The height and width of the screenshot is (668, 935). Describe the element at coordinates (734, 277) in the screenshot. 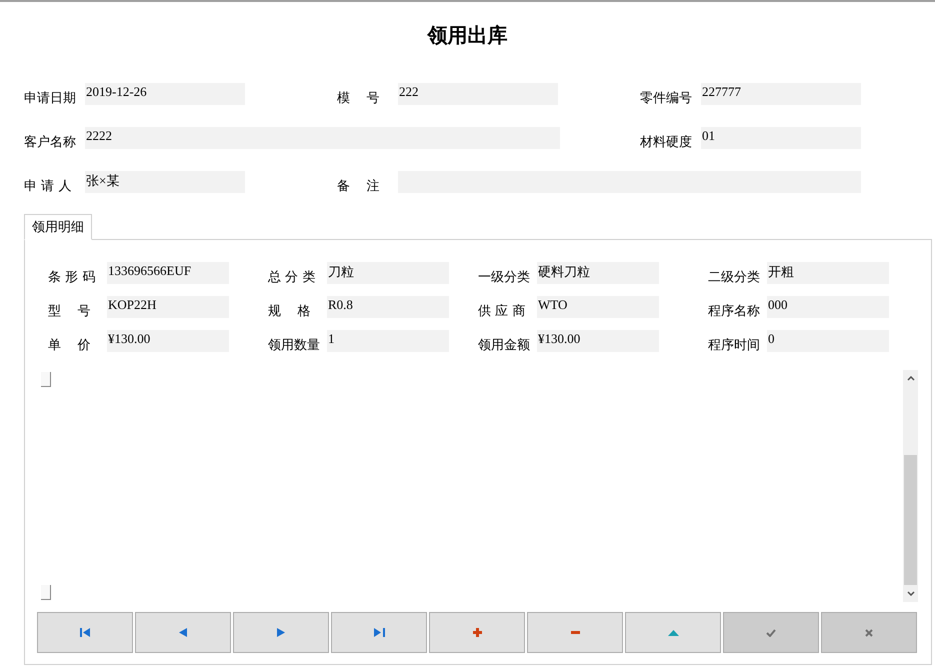

I see `field-label: 二级分类` at that location.